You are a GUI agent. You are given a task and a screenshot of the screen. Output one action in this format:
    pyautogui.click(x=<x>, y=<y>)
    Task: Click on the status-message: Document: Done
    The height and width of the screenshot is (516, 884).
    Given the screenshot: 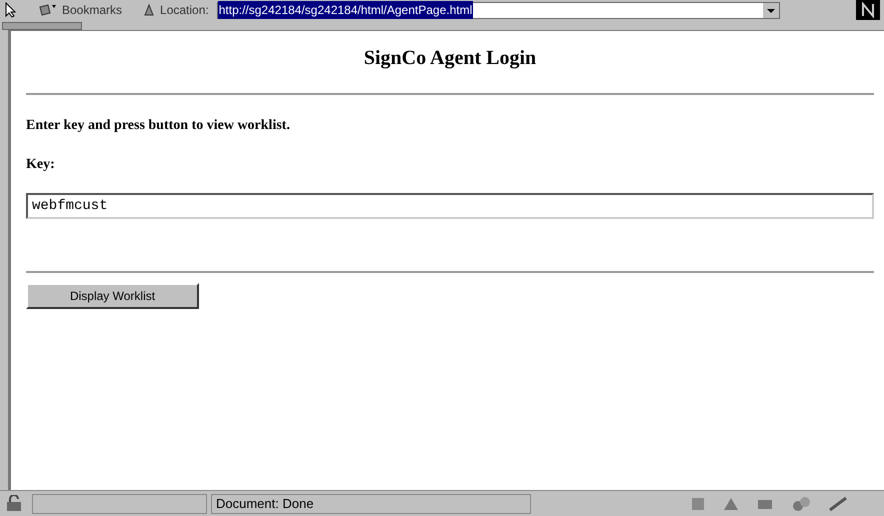 What is the action you would take?
    pyautogui.click(x=265, y=503)
    